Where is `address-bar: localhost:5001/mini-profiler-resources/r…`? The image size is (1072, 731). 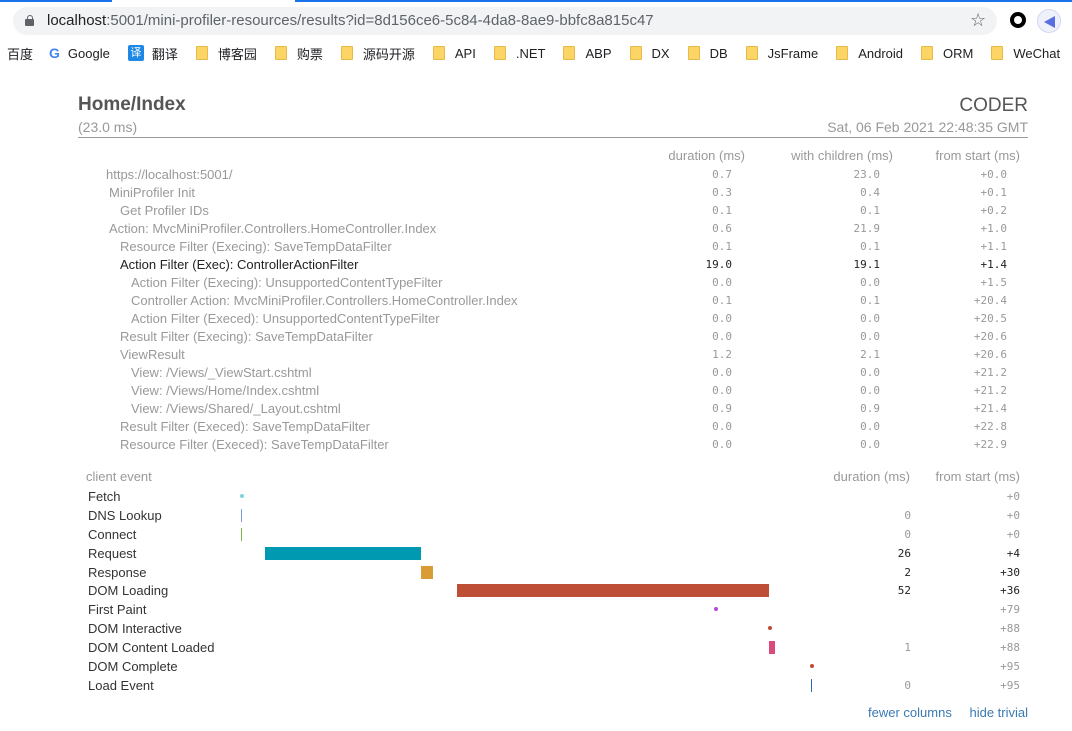 address-bar: localhost:5001/mini-profiler-resources/r… is located at coordinates (505, 21).